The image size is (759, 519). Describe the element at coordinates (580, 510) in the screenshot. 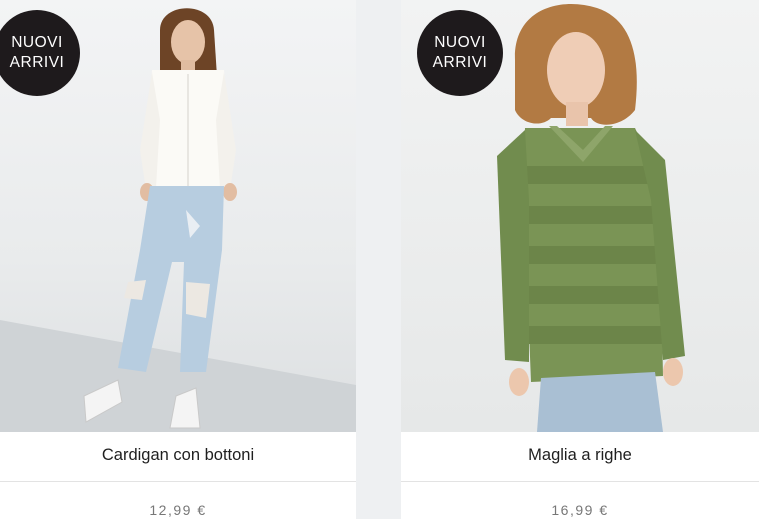

I see `product-price: 16,99 €` at that location.